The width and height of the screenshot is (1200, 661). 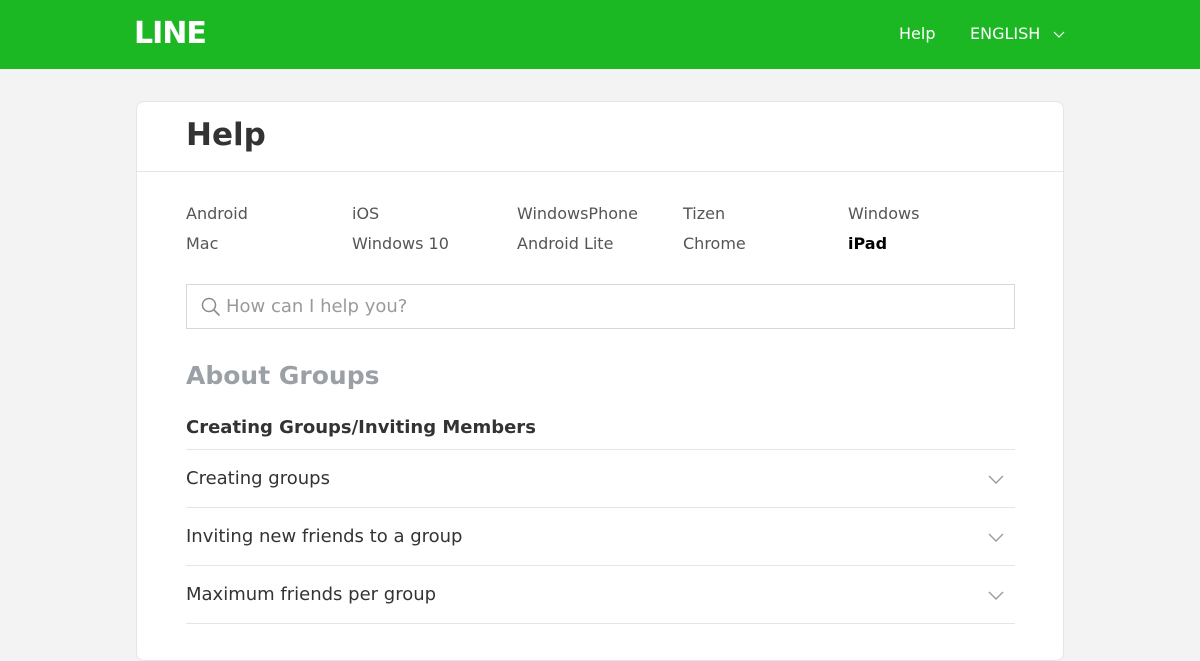 I want to click on card-header: Help, so click(x=600, y=137).